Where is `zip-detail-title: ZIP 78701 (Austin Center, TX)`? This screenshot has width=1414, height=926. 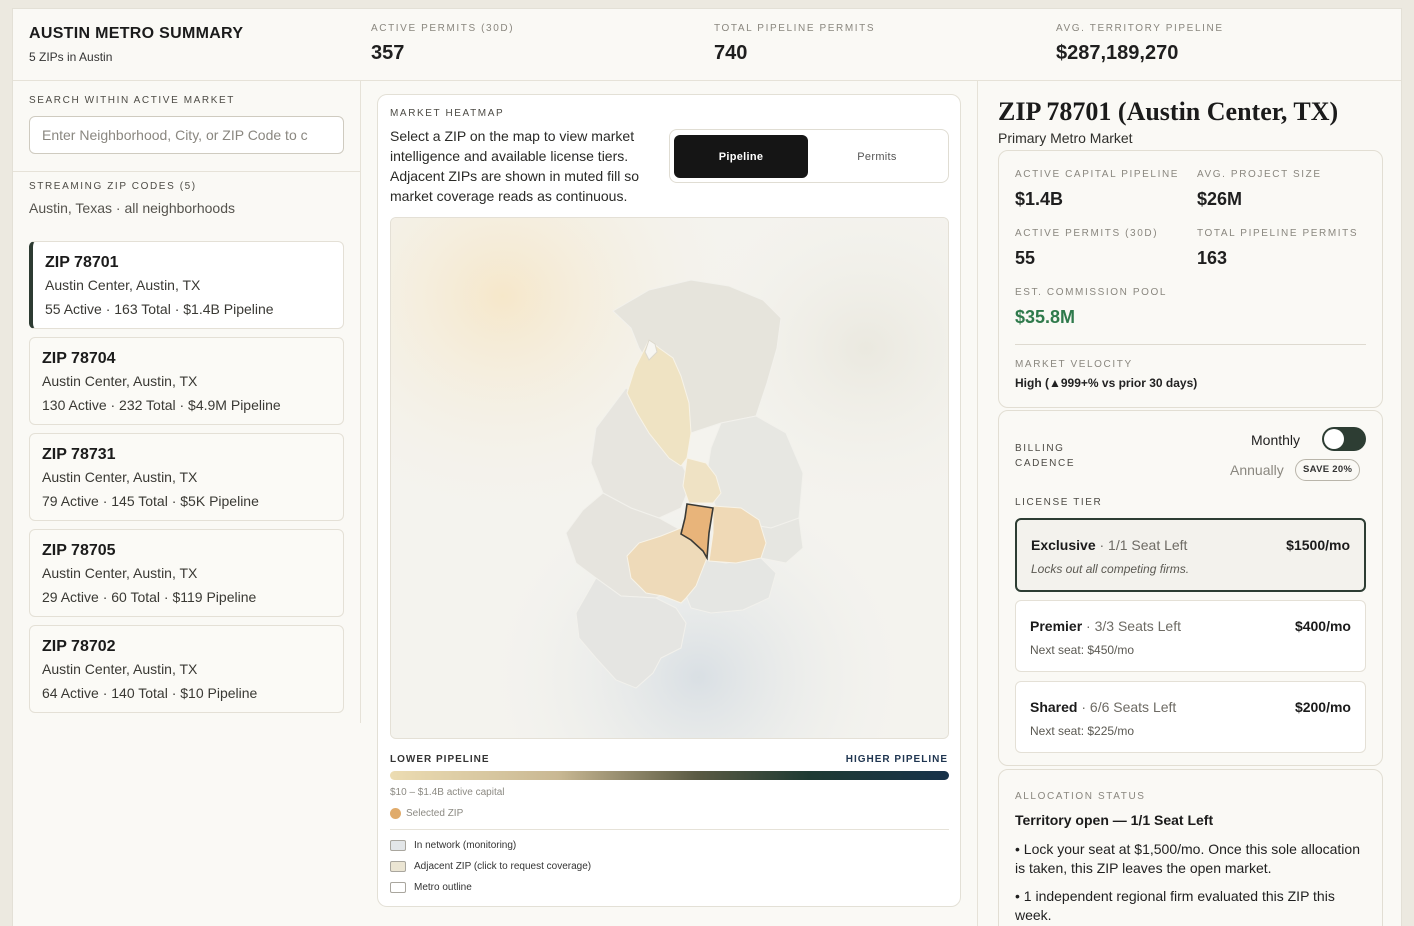 zip-detail-title: ZIP 78701 (Austin Center, TX) is located at coordinates (1168, 111).